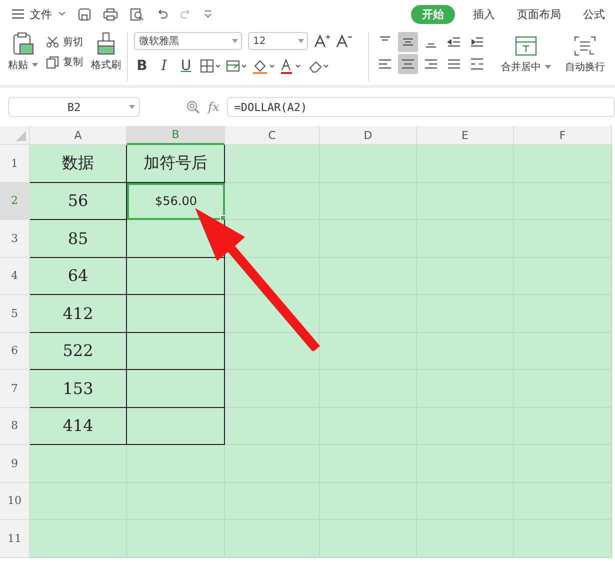 This screenshot has width=615, height=562. I want to click on row-header: 4, so click(15, 276).